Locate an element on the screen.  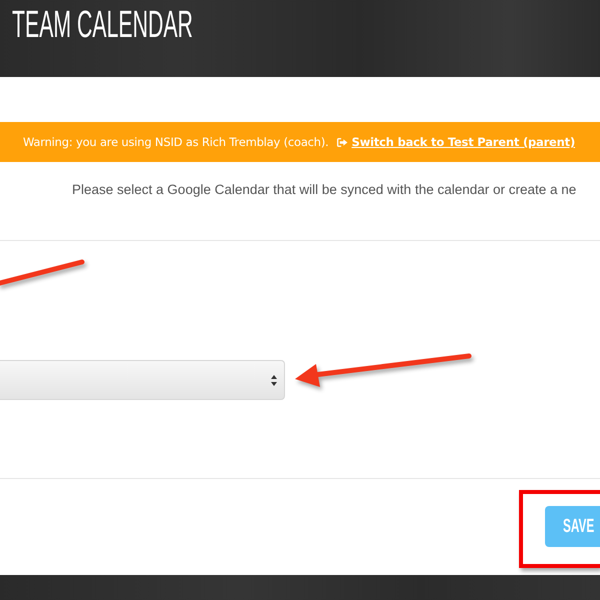
save-button: SAVE is located at coordinates (572, 526).